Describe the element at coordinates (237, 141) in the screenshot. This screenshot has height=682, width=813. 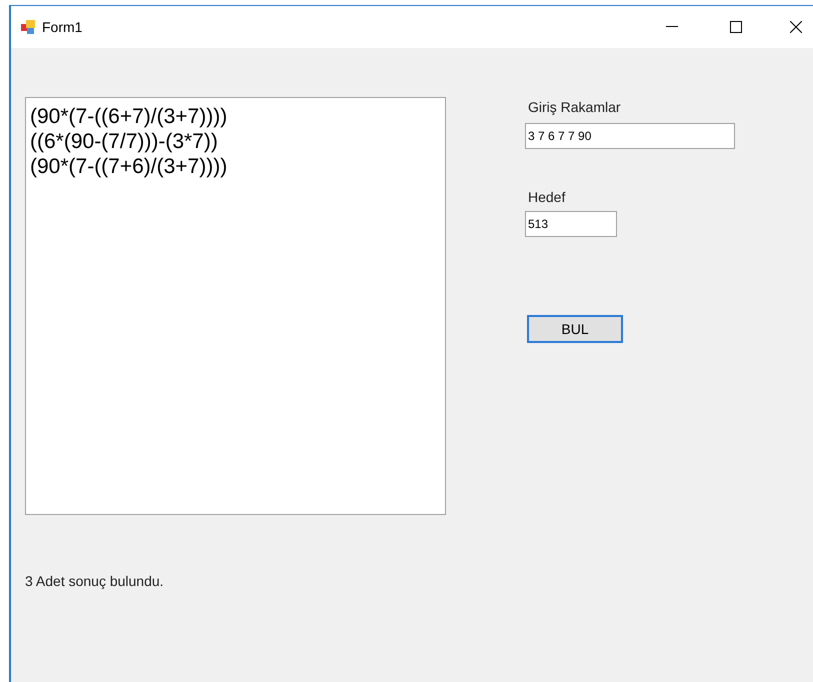
I see `result-item: ((6*(90-(7/7)))-(3*7))` at that location.